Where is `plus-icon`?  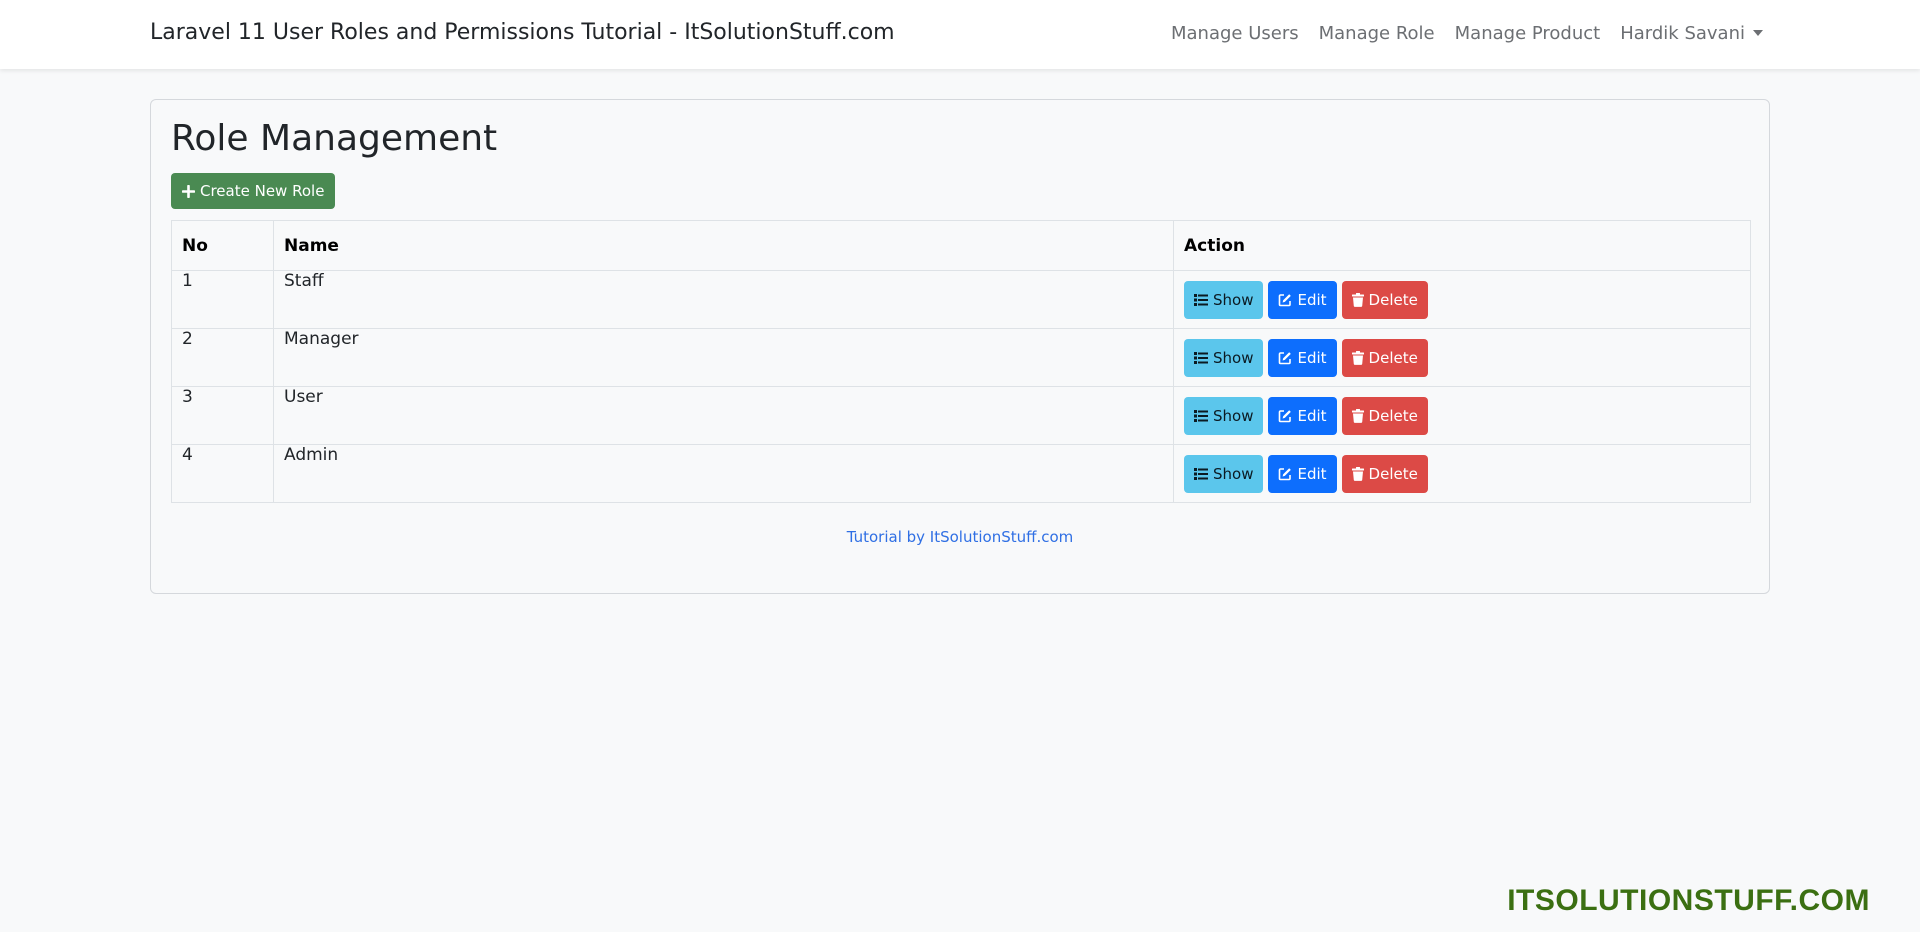 plus-icon is located at coordinates (188, 191).